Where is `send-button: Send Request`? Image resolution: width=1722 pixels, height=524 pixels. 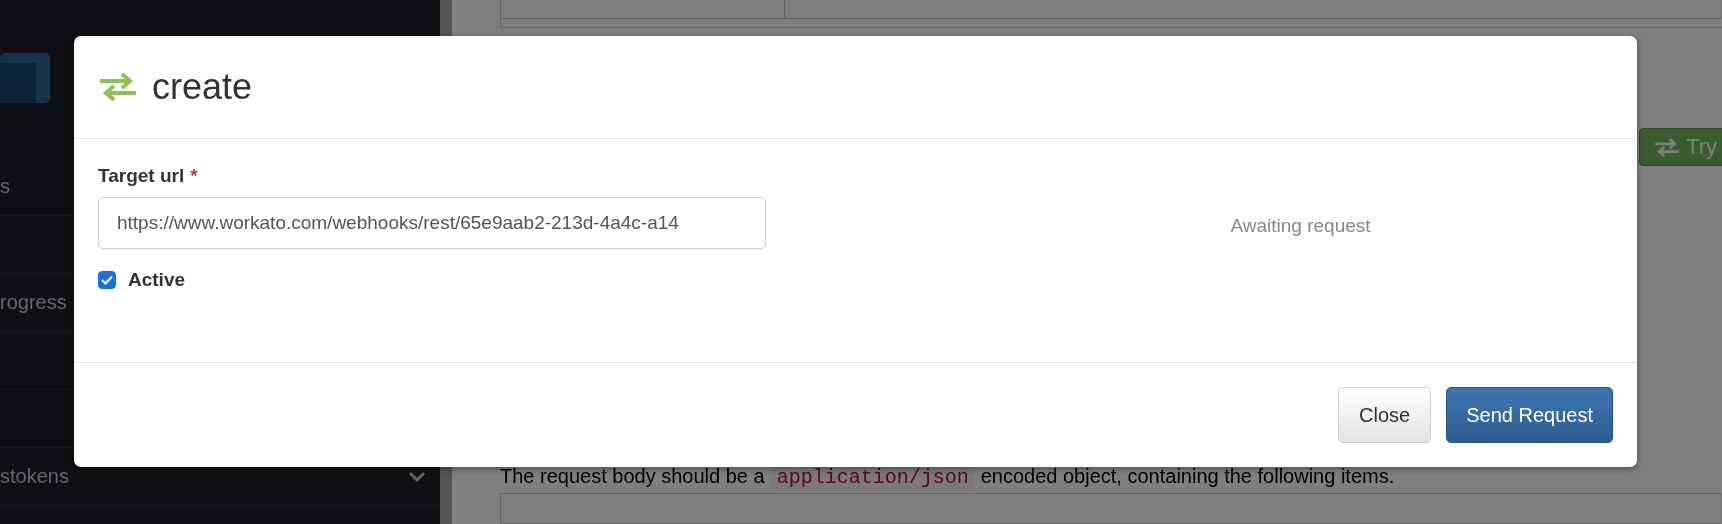
send-button: Send Request is located at coordinates (1529, 415).